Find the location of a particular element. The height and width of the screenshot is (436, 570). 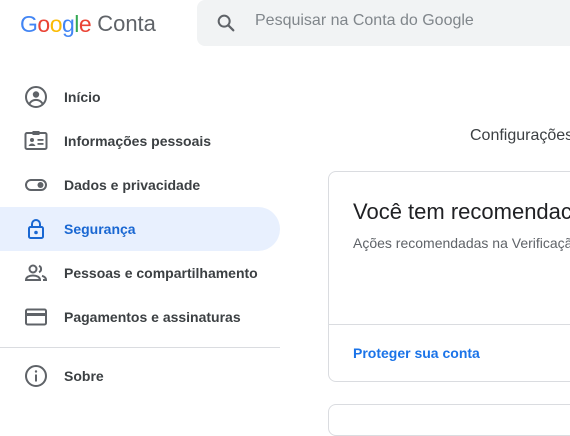

google-account-logo: Google Conta is located at coordinates (88, 24).